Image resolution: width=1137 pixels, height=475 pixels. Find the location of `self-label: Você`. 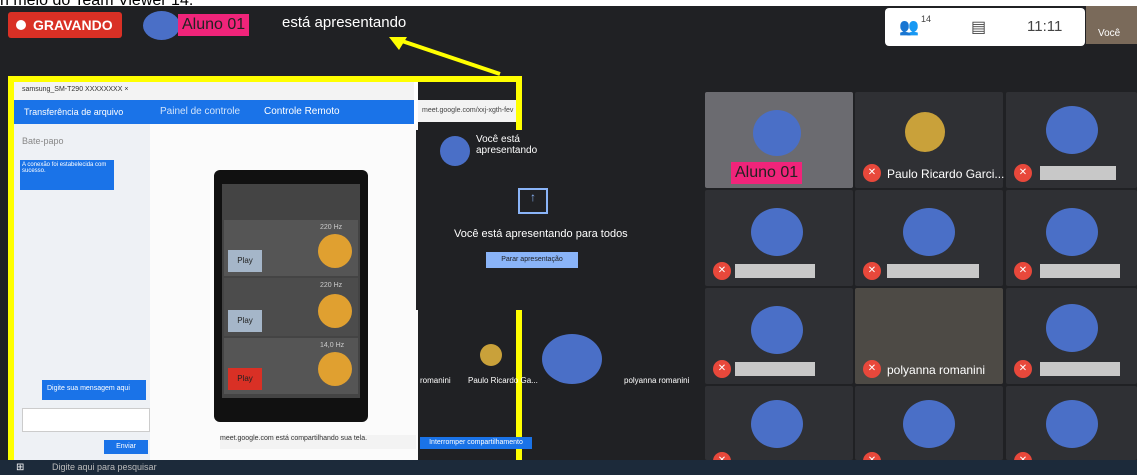

self-label: Você is located at coordinates (1109, 33).